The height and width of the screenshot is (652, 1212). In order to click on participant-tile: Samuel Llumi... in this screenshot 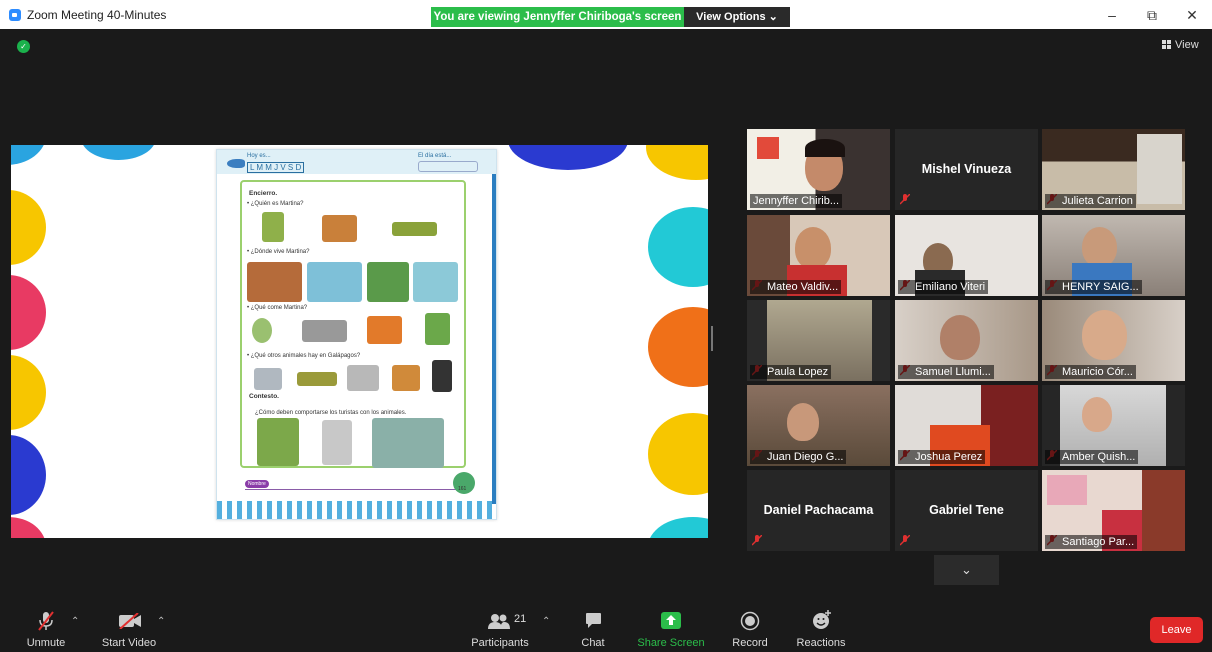, I will do `click(966, 340)`.